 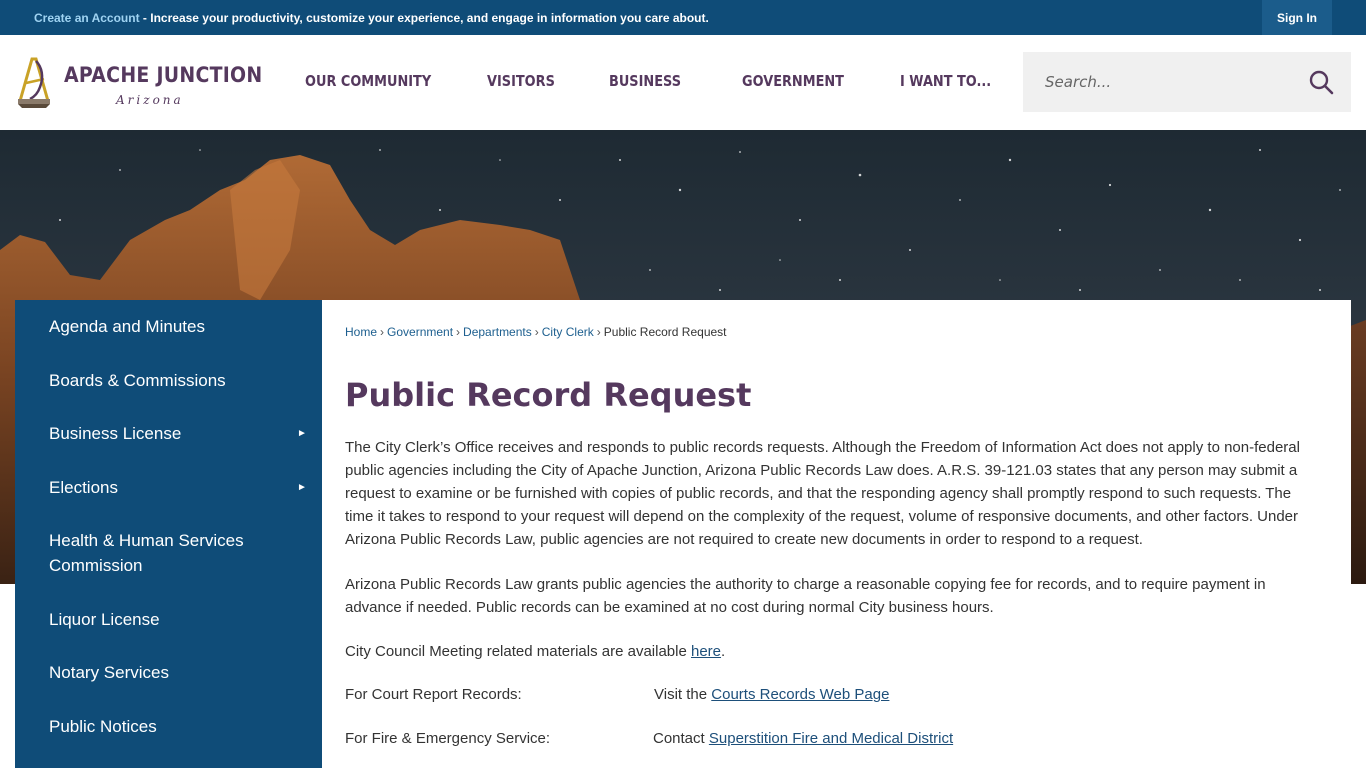 I want to click on sidebar-item-label: Liquor License, so click(x=104, y=619).